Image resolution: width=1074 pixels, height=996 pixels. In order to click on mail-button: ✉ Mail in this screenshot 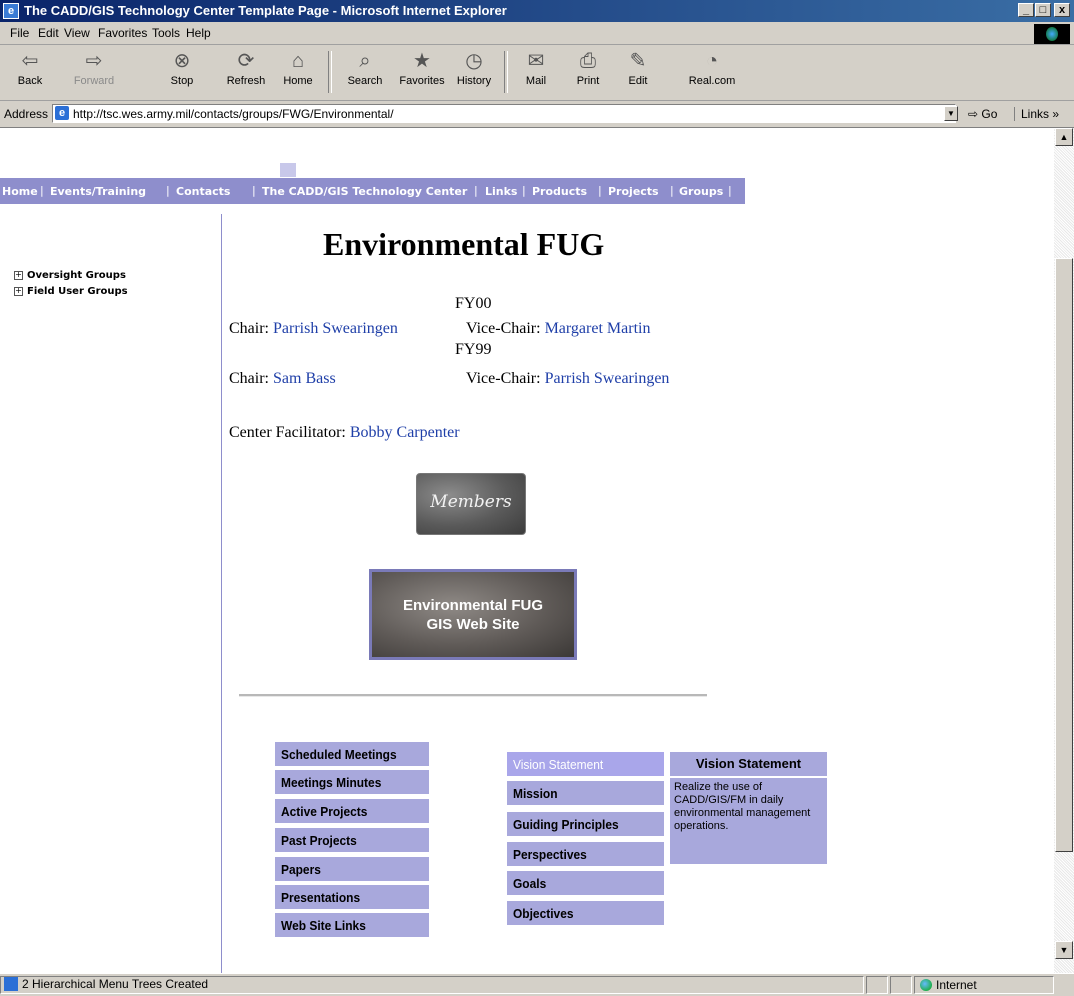, I will do `click(536, 68)`.